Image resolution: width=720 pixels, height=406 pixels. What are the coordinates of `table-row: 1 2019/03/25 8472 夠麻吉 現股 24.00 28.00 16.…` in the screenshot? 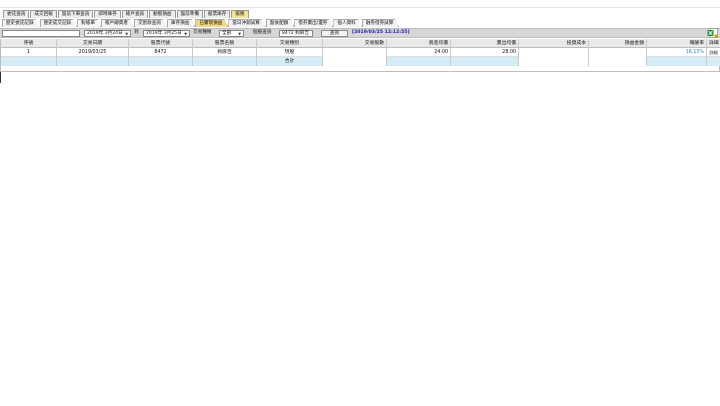 It's located at (360, 52).